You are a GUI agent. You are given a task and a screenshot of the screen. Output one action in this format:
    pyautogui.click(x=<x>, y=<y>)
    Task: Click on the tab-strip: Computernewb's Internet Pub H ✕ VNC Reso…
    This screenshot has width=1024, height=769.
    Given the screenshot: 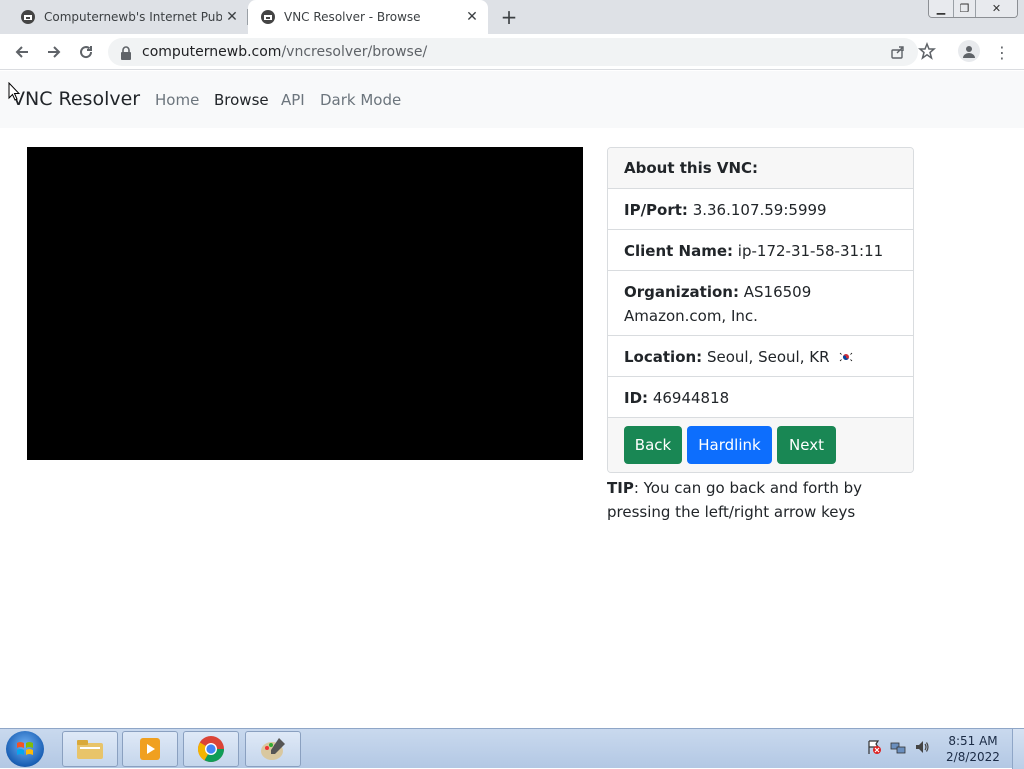 What is the action you would take?
    pyautogui.click(x=512, y=17)
    